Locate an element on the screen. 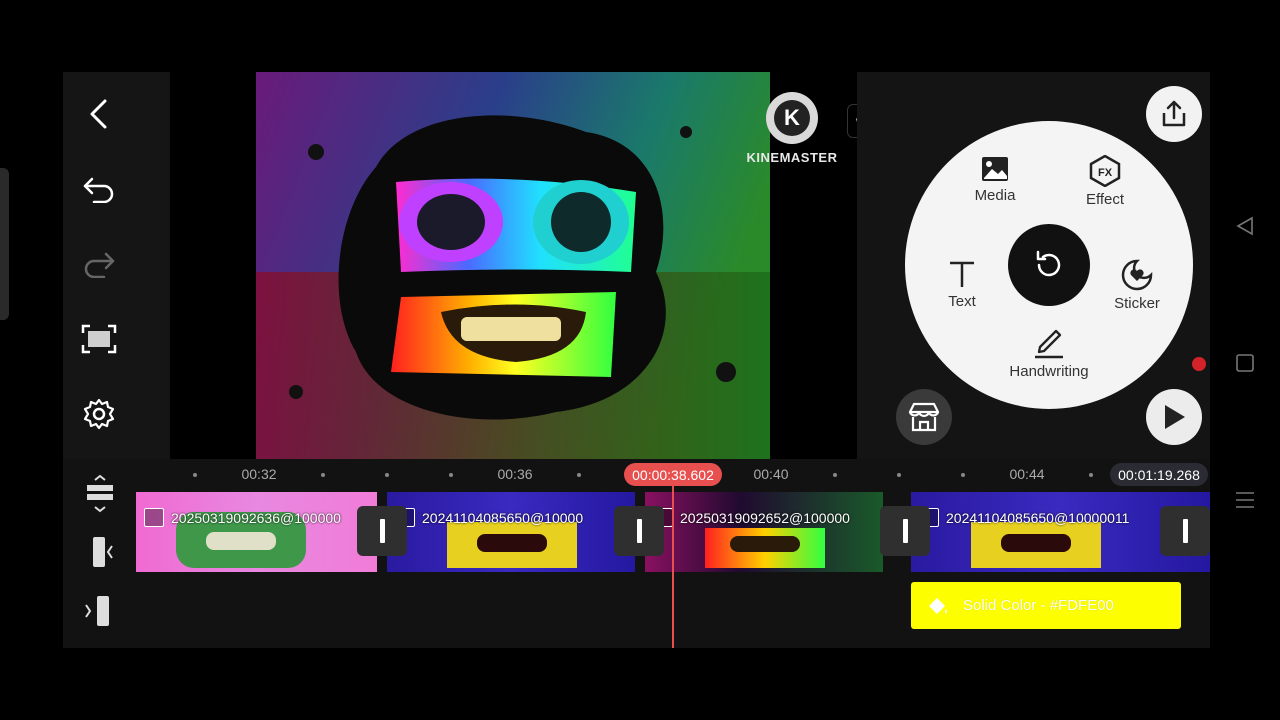 The height and width of the screenshot is (720, 1280). trim-right-icon is located at coordinates (97, 611).